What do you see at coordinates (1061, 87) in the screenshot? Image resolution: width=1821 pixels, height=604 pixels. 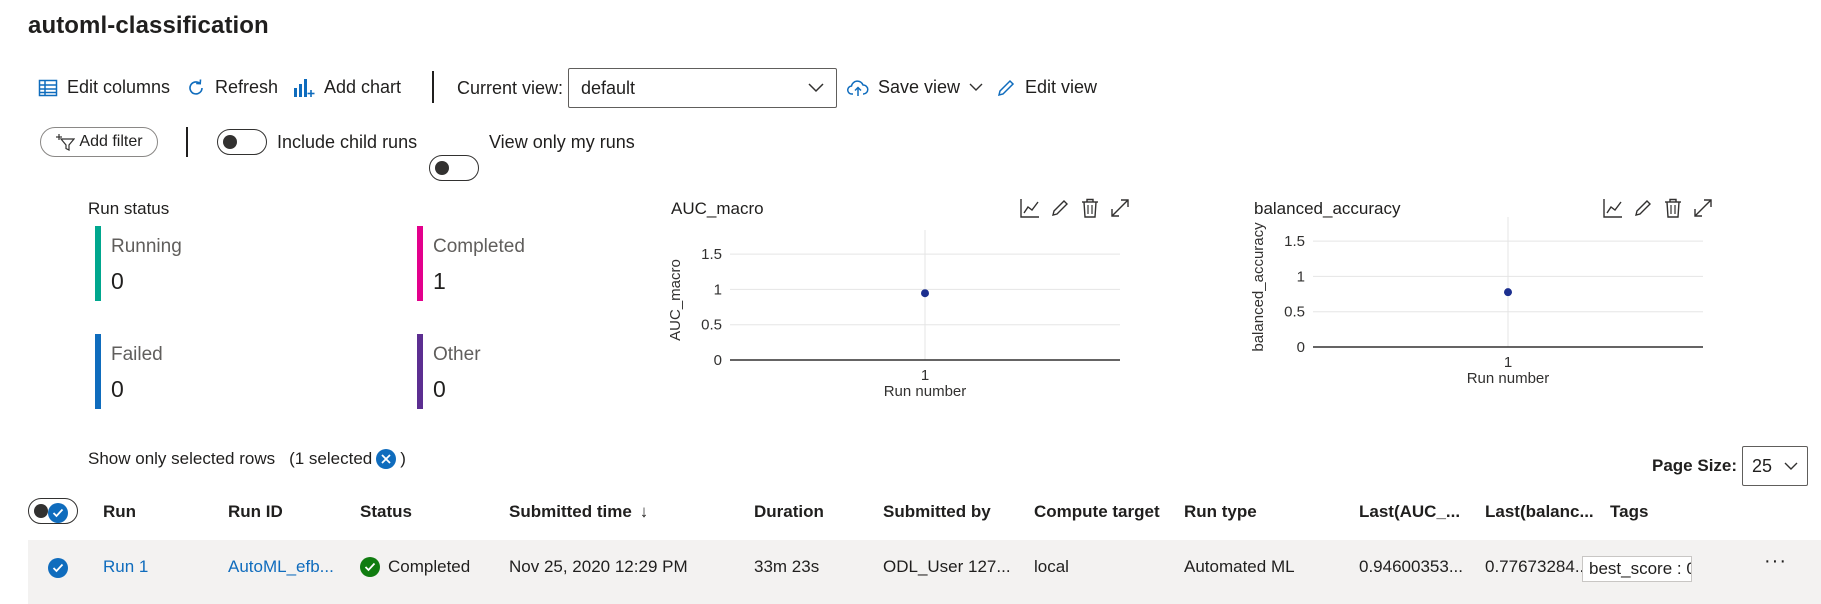 I see `edit-view-label: Edit view` at bounding box center [1061, 87].